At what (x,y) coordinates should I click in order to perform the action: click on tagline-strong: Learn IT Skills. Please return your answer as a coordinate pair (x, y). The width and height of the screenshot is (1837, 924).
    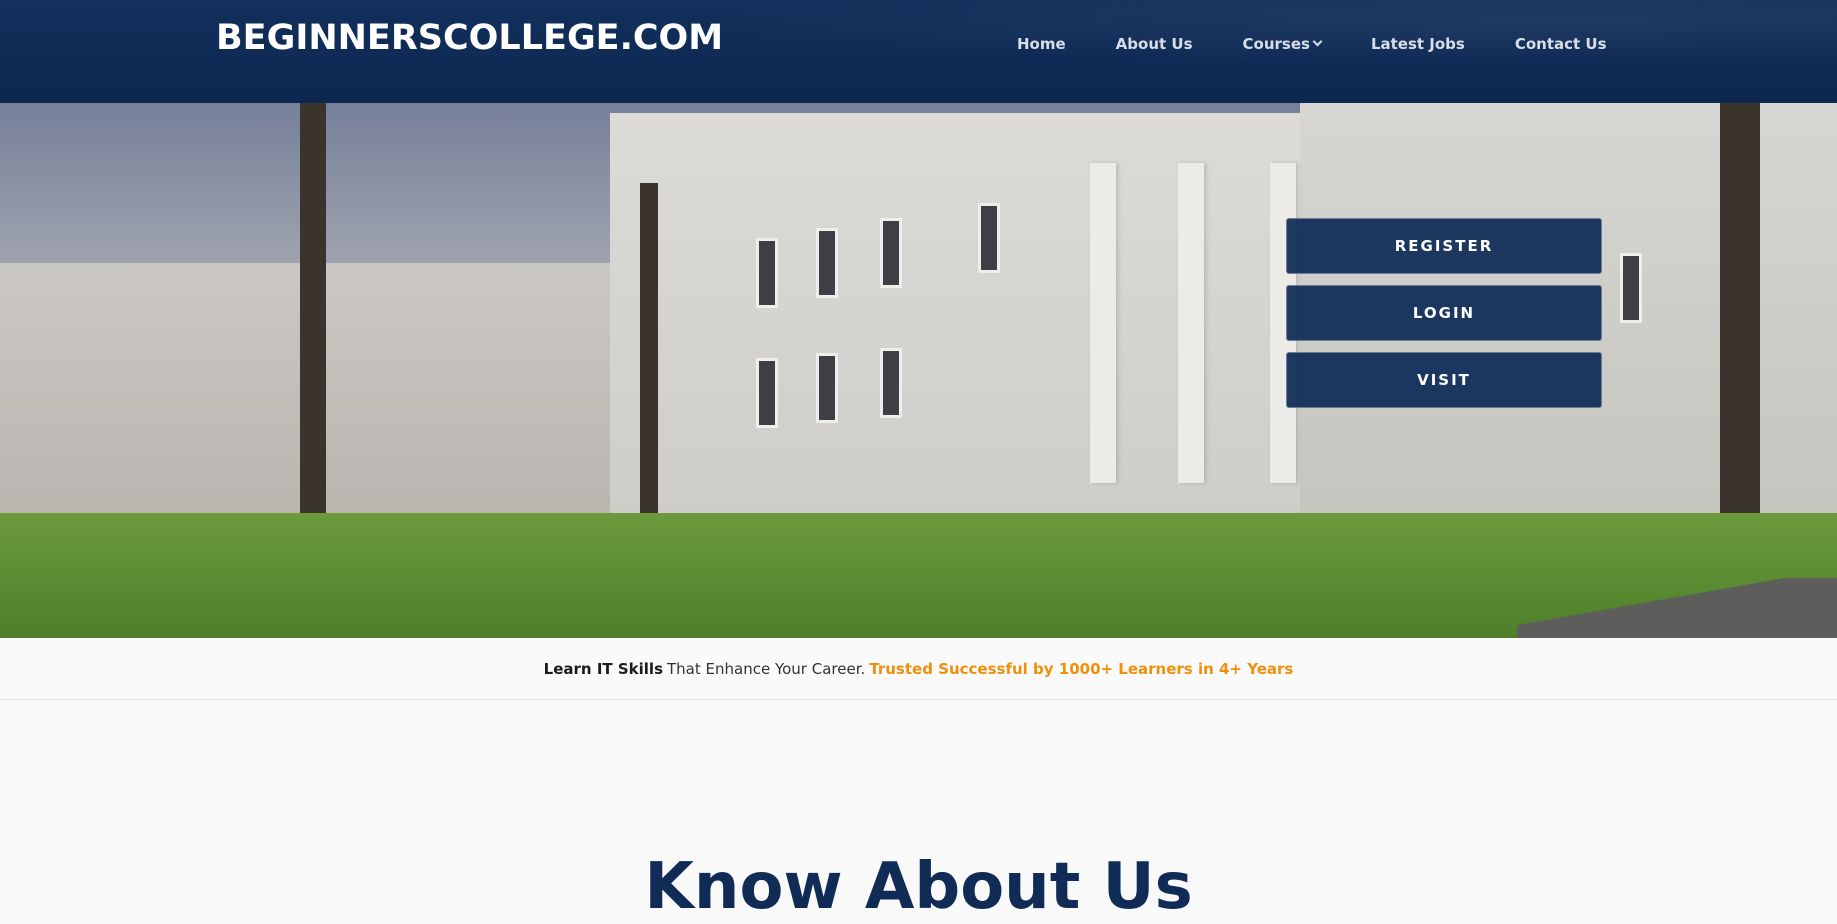
    Looking at the image, I should click on (603, 668).